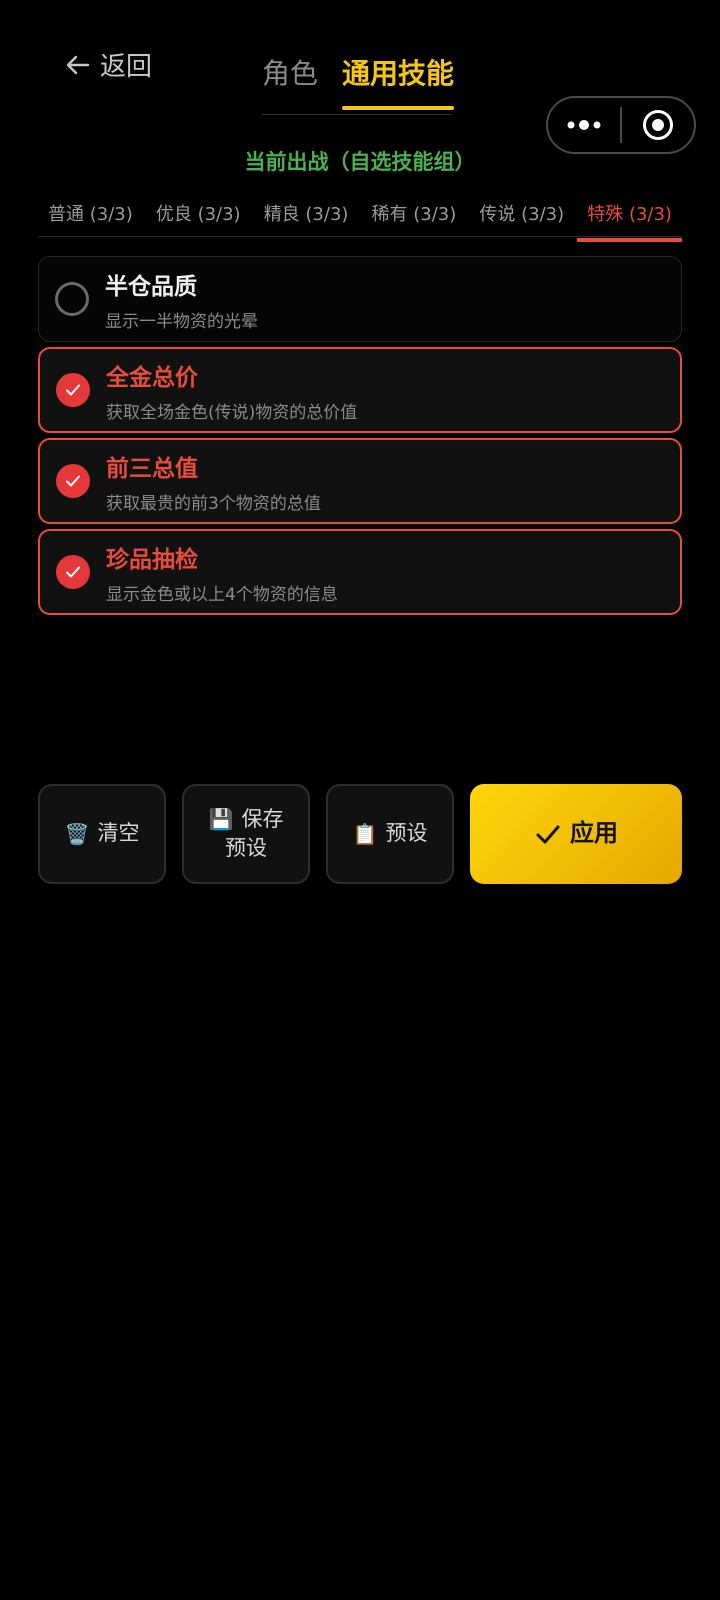 This screenshot has width=720, height=1600. Describe the element at coordinates (306, 218) in the screenshot. I see `category-tab-fine: 精良 (3/3)` at that location.